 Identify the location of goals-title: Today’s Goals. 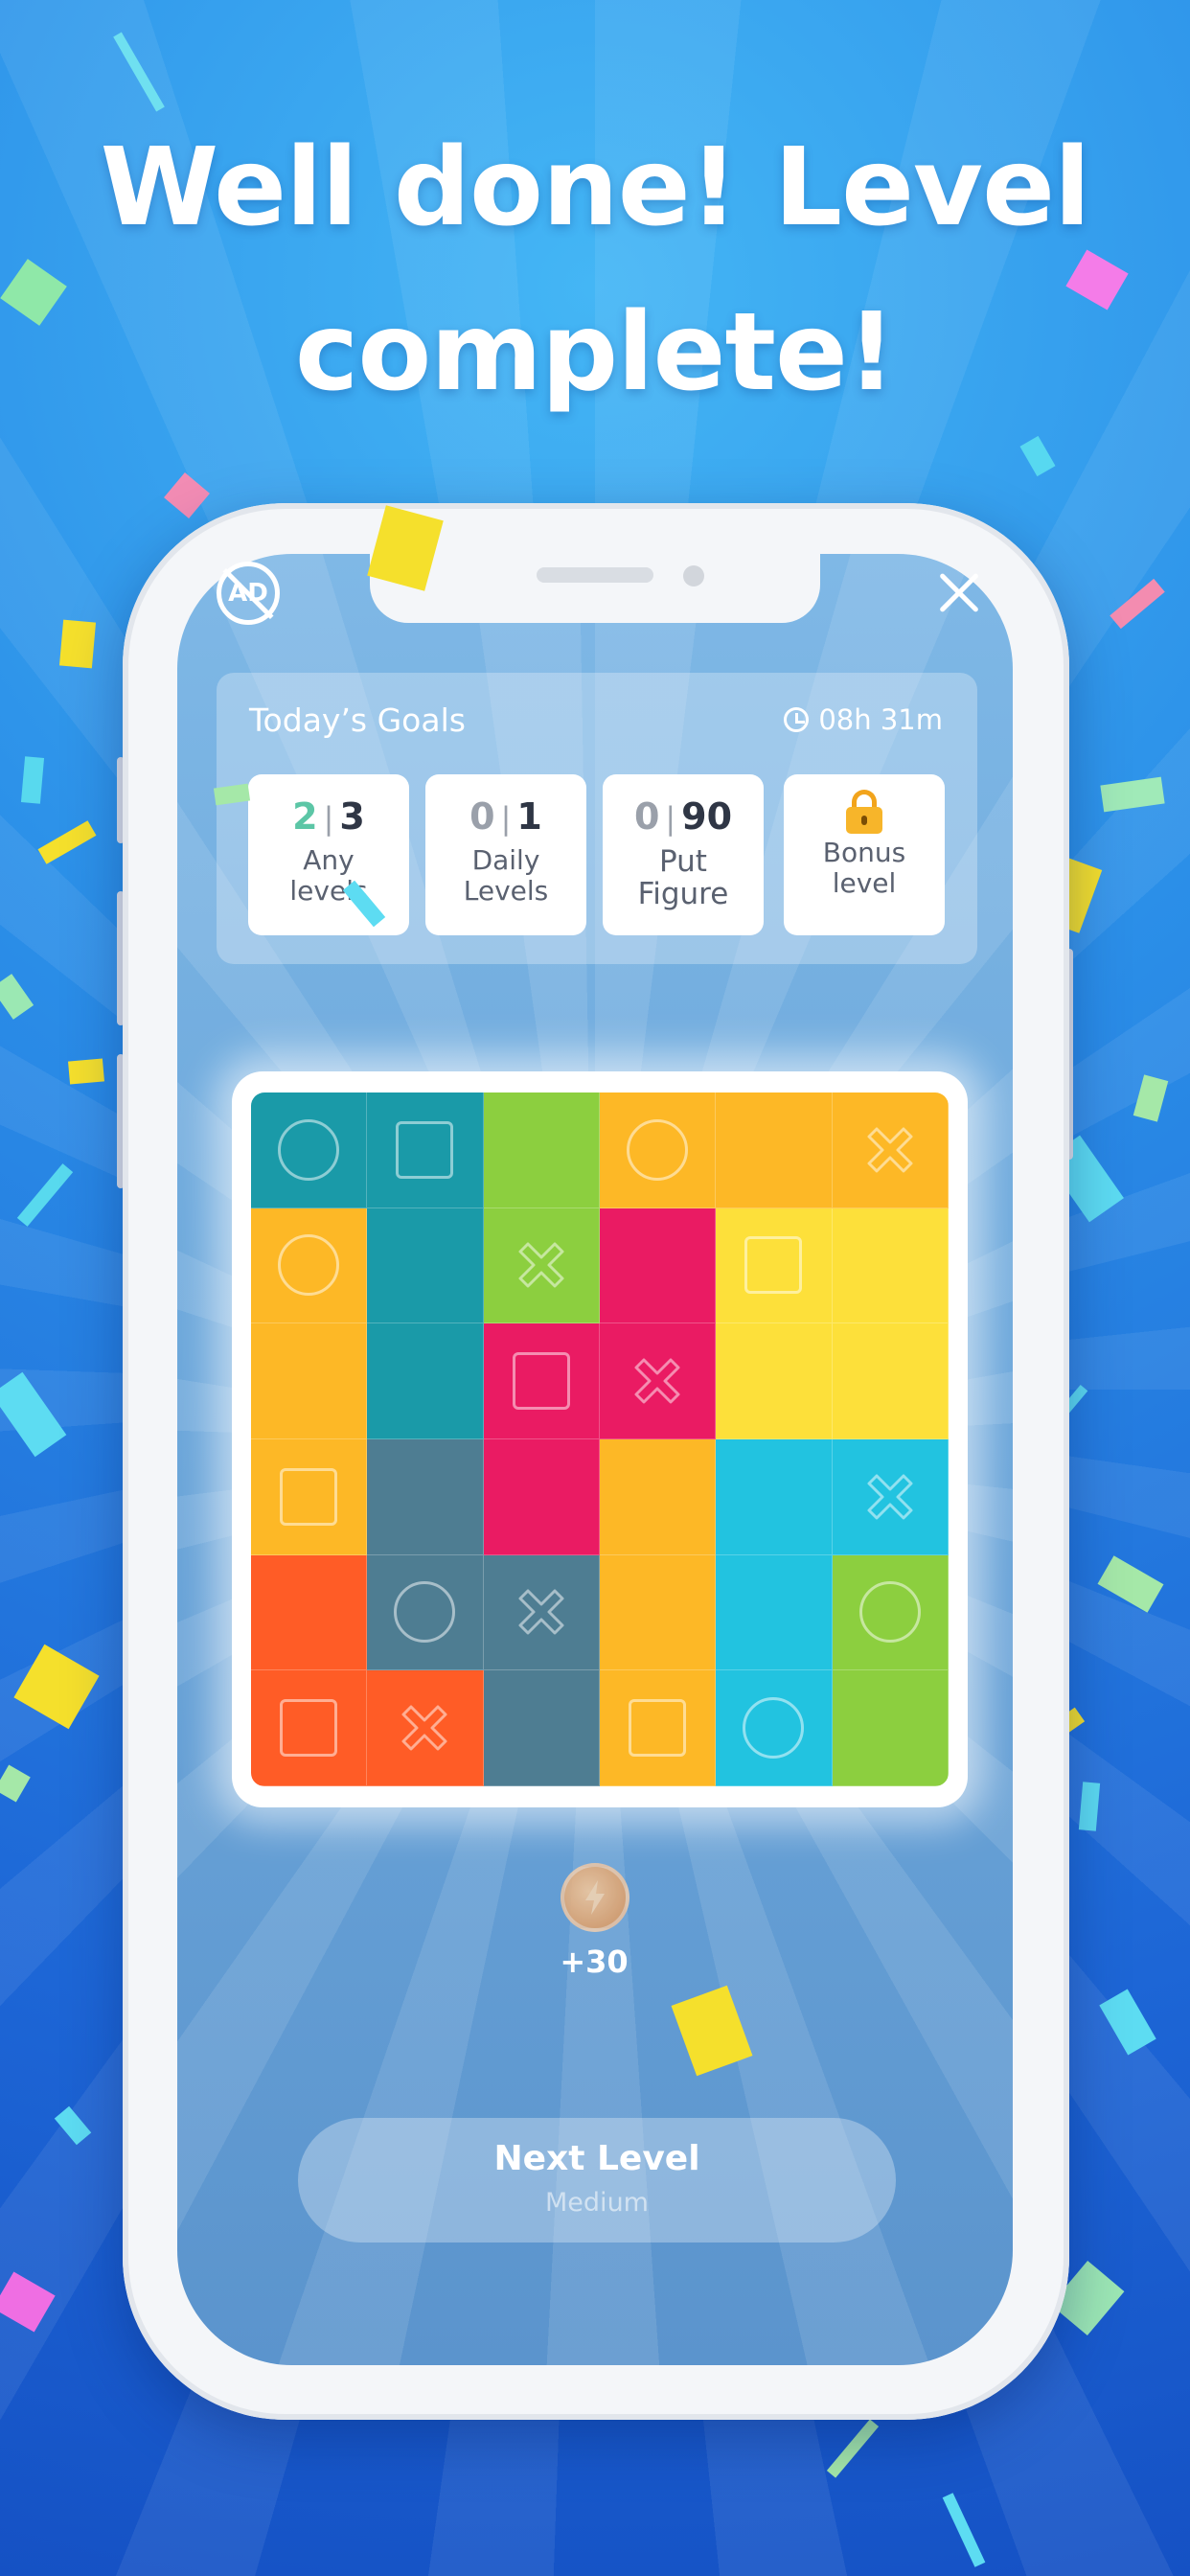
(358, 720).